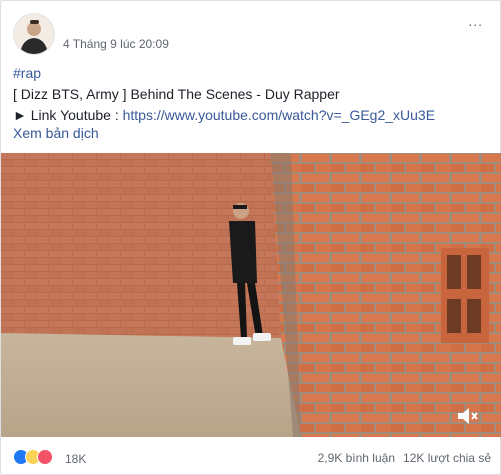 The image size is (501, 475). Describe the element at coordinates (356, 458) in the screenshot. I see `comments-count: 2,9K bình luận` at that location.